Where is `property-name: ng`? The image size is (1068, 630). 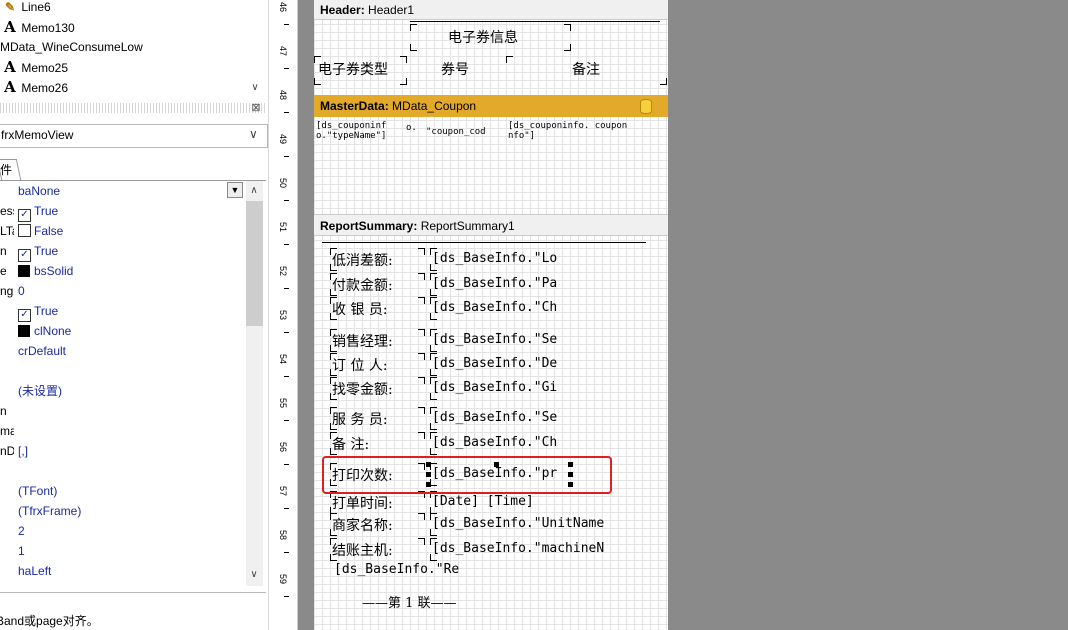 property-name: ng is located at coordinates (7, 291).